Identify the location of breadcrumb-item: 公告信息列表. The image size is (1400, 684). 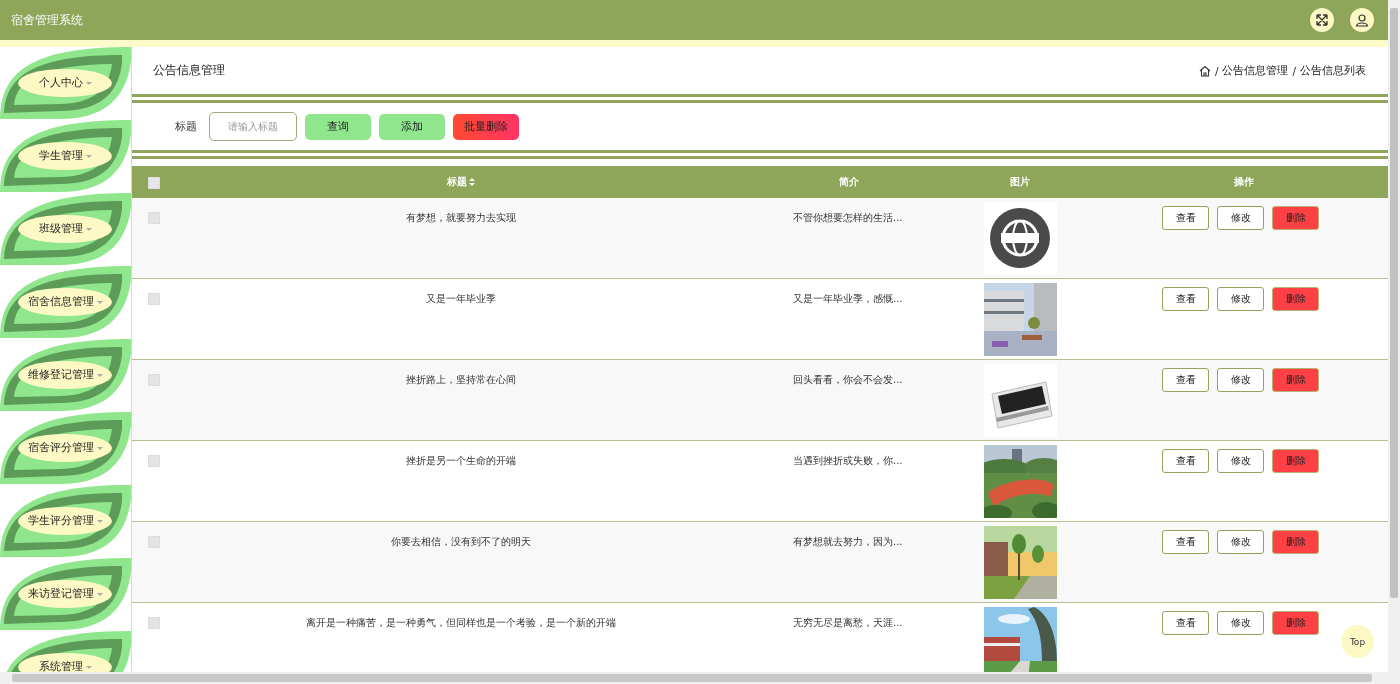
(1333, 70).